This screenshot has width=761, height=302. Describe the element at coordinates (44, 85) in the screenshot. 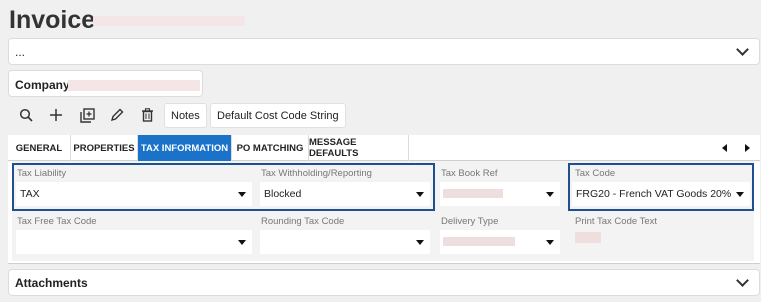

I see `company-label: Company:` at that location.